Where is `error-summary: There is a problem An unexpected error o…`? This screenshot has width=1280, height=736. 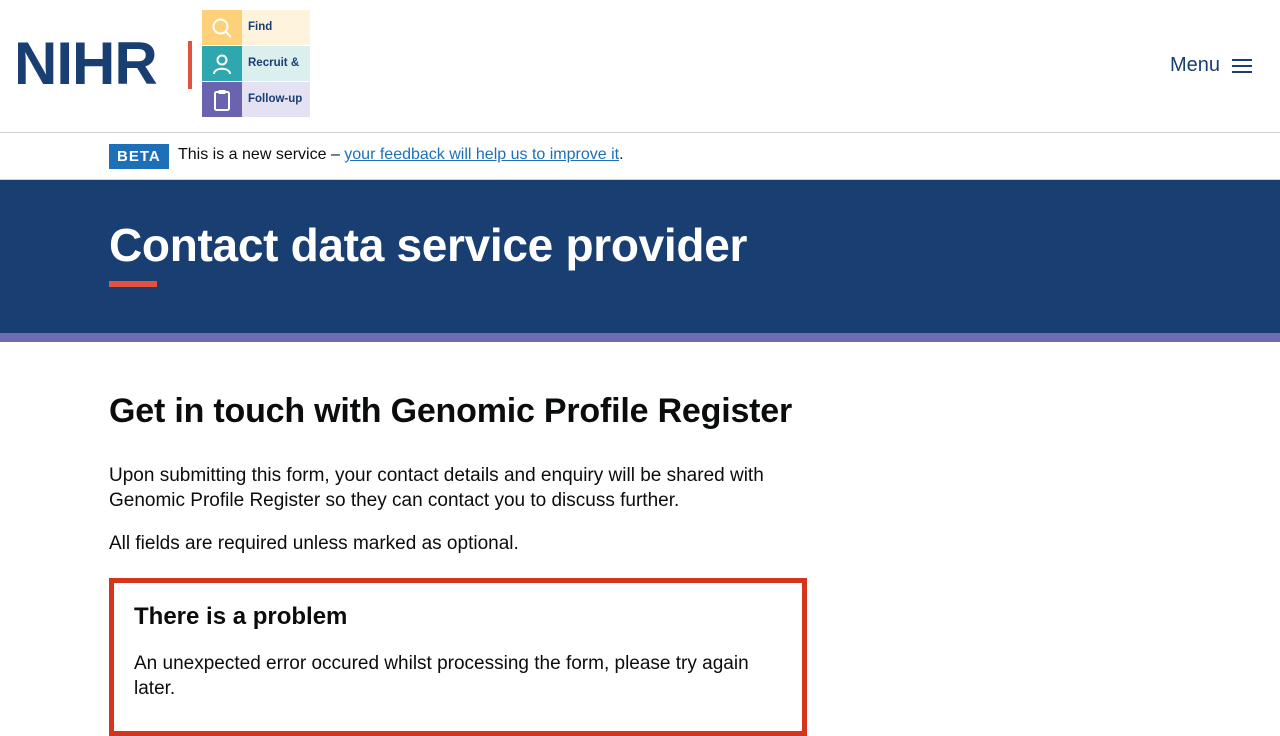
error-summary: There is a problem An unexpected error o… is located at coordinates (458, 657).